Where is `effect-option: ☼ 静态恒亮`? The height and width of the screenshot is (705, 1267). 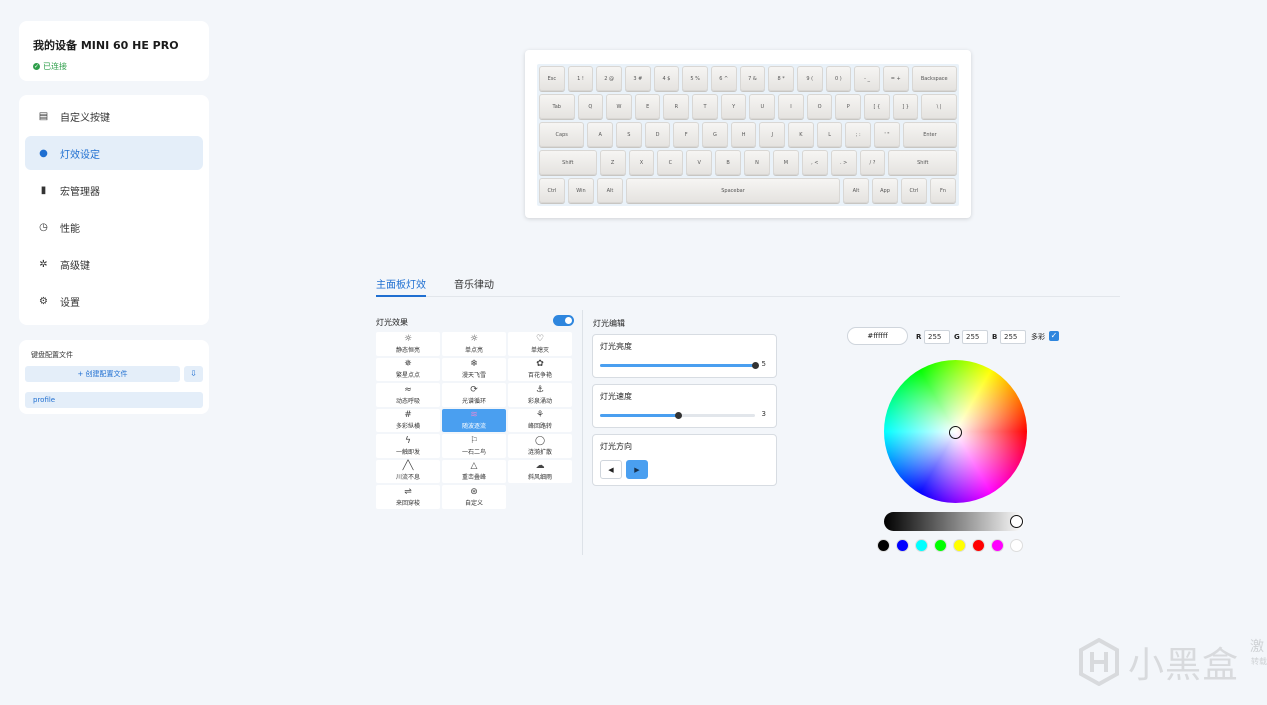 effect-option: ☼ 静态恒亮 is located at coordinates (408, 344).